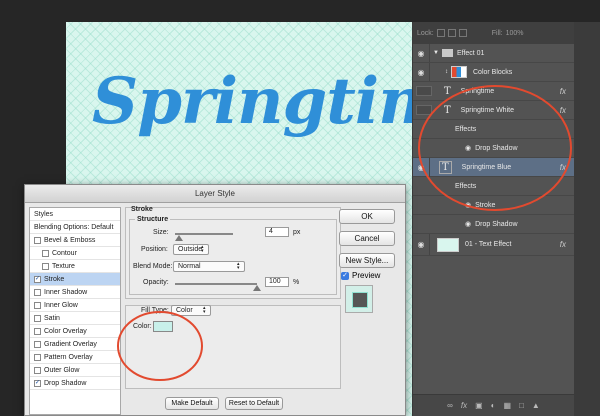 The width and height of the screenshot is (600, 416). What do you see at coordinates (75, 318) in the screenshot?
I see `style-item-satin: Satin` at bounding box center [75, 318].